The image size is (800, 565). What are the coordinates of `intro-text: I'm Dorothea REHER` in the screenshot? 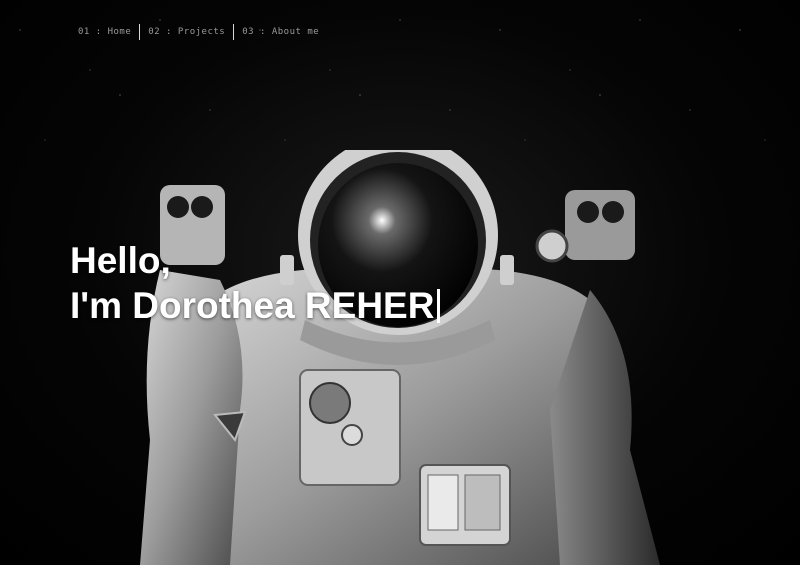 It's located at (252, 305).